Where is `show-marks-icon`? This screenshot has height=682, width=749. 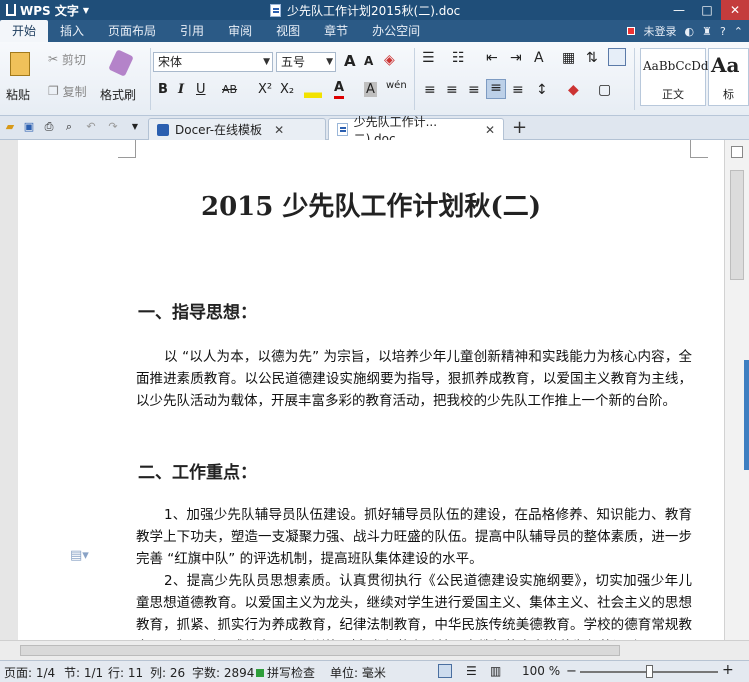
show-marks-icon is located at coordinates (617, 57).